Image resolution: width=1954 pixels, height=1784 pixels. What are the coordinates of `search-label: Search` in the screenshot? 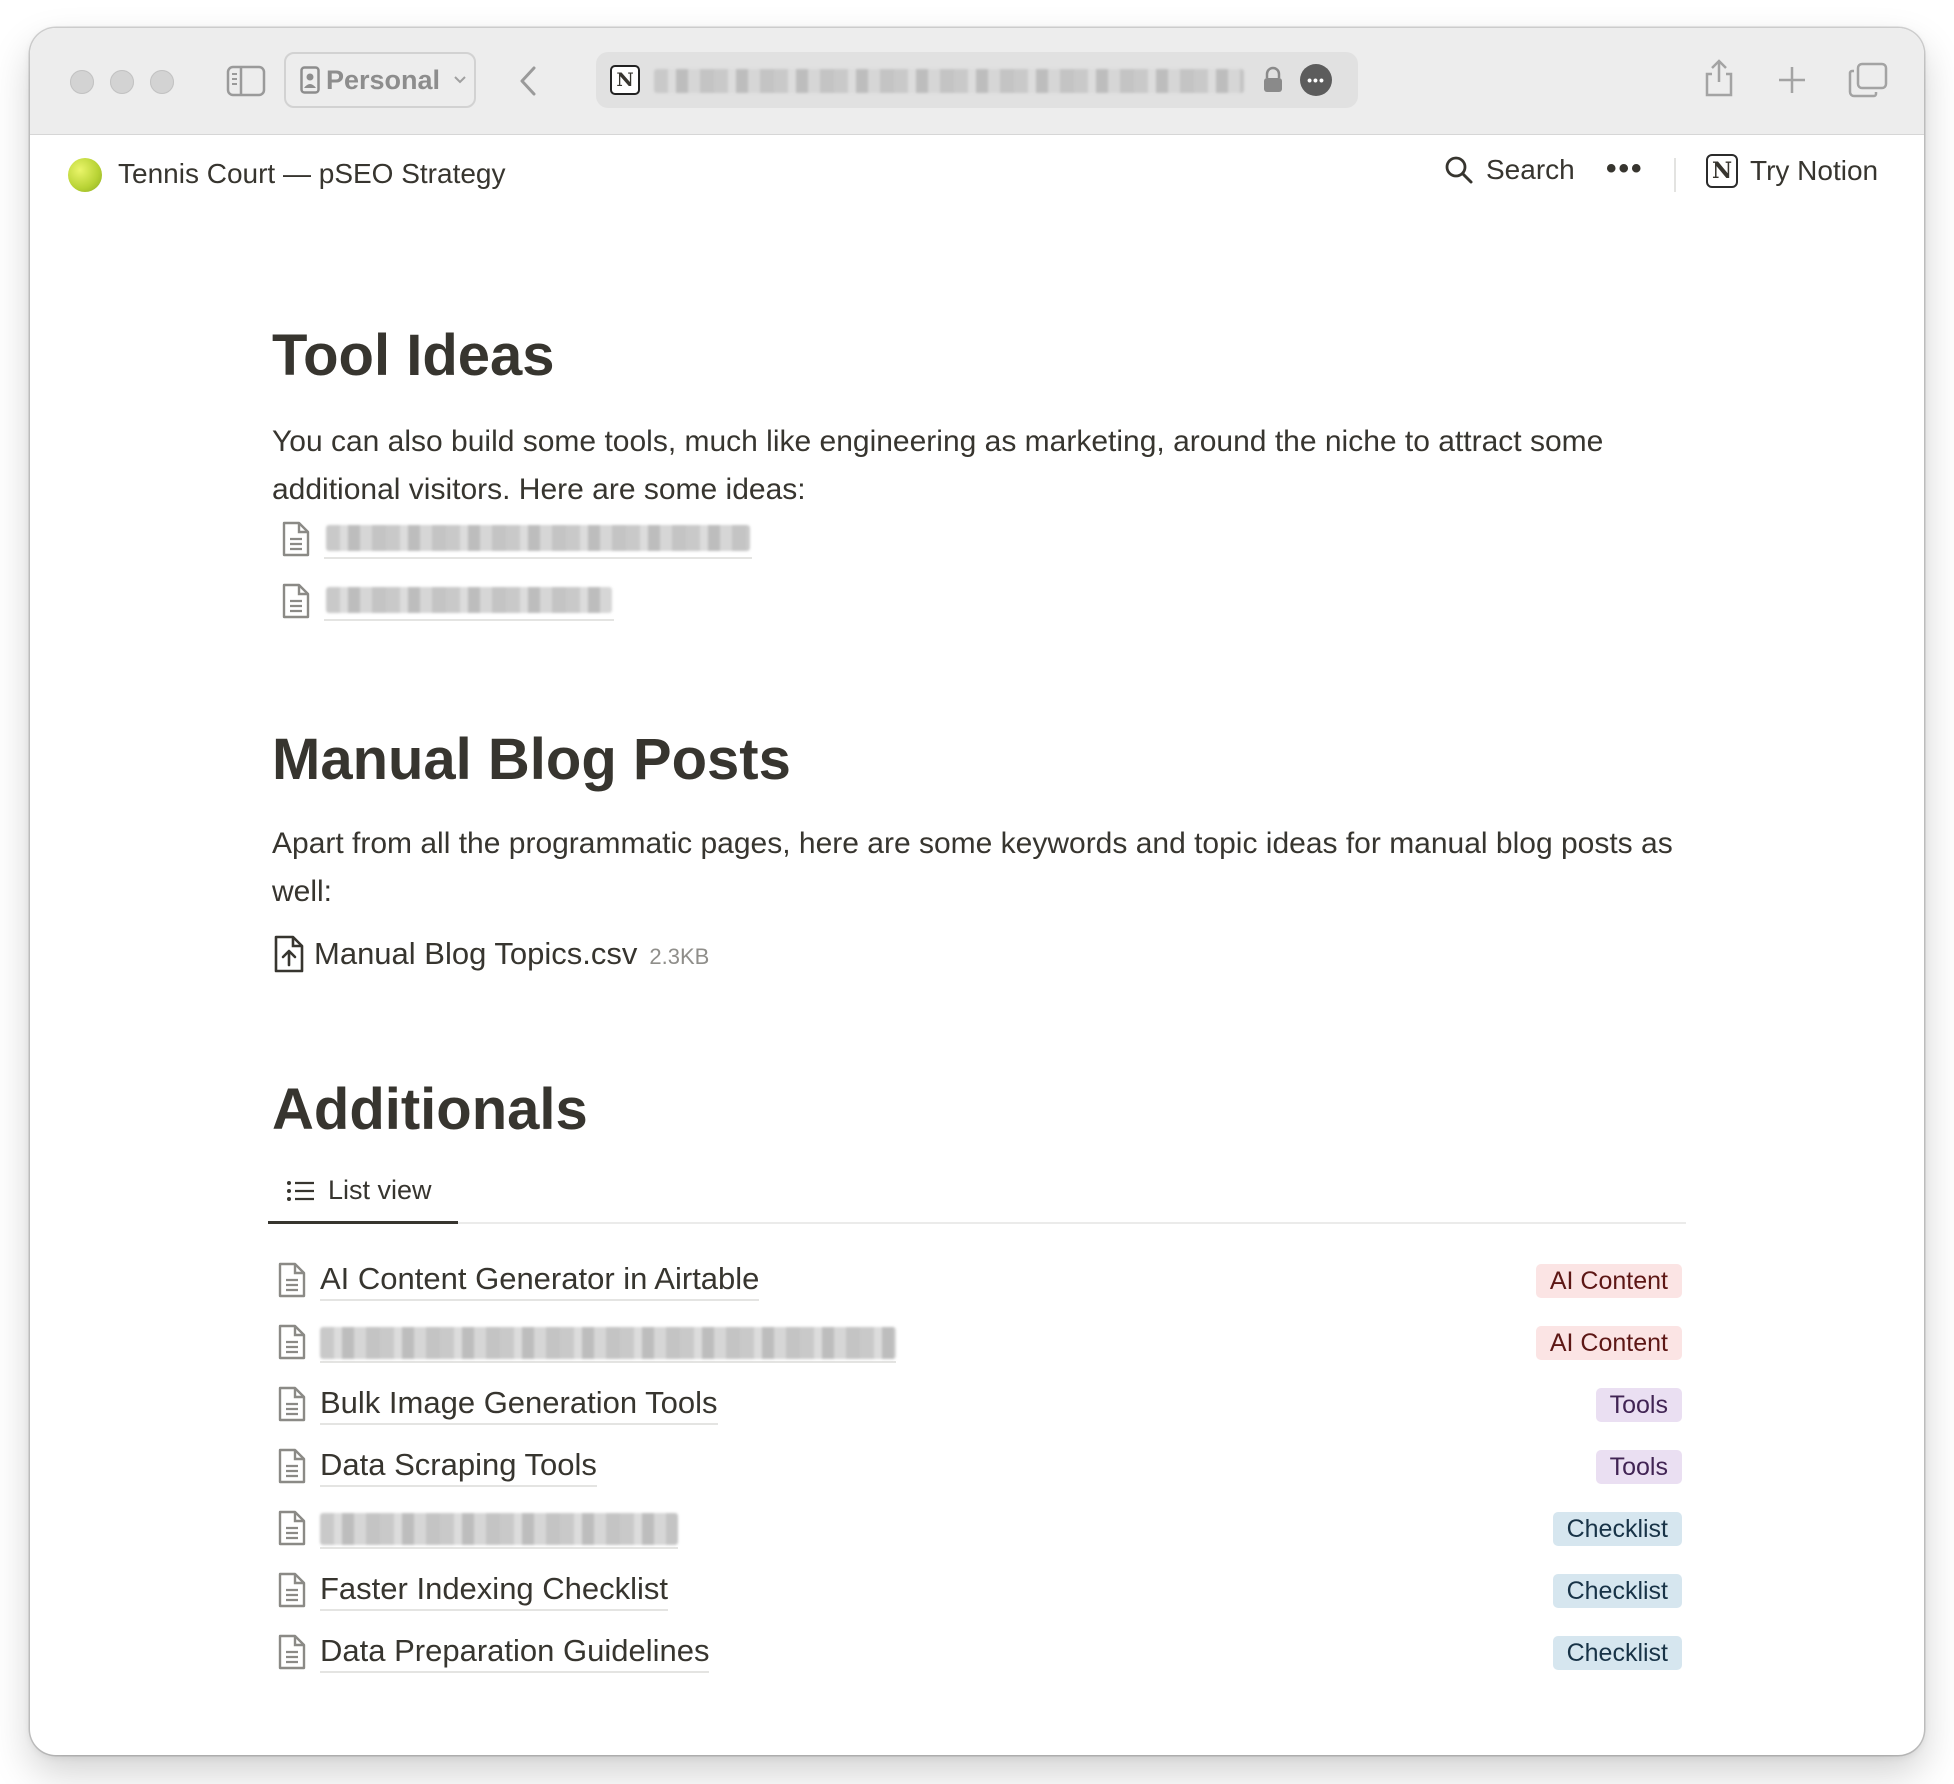 It's located at (1530, 169).